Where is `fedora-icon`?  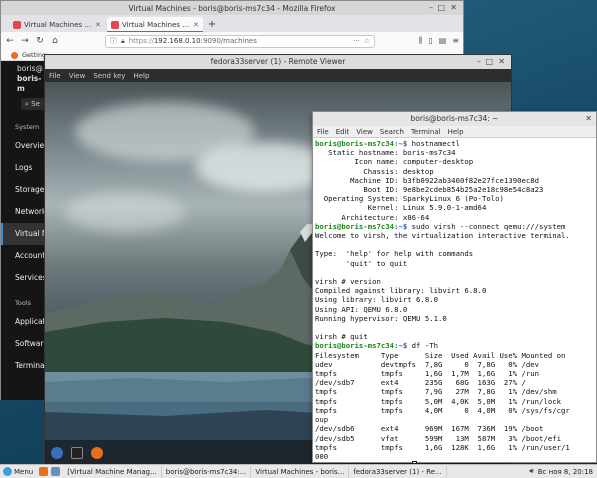
fedora-icon is located at coordinates (57, 453).